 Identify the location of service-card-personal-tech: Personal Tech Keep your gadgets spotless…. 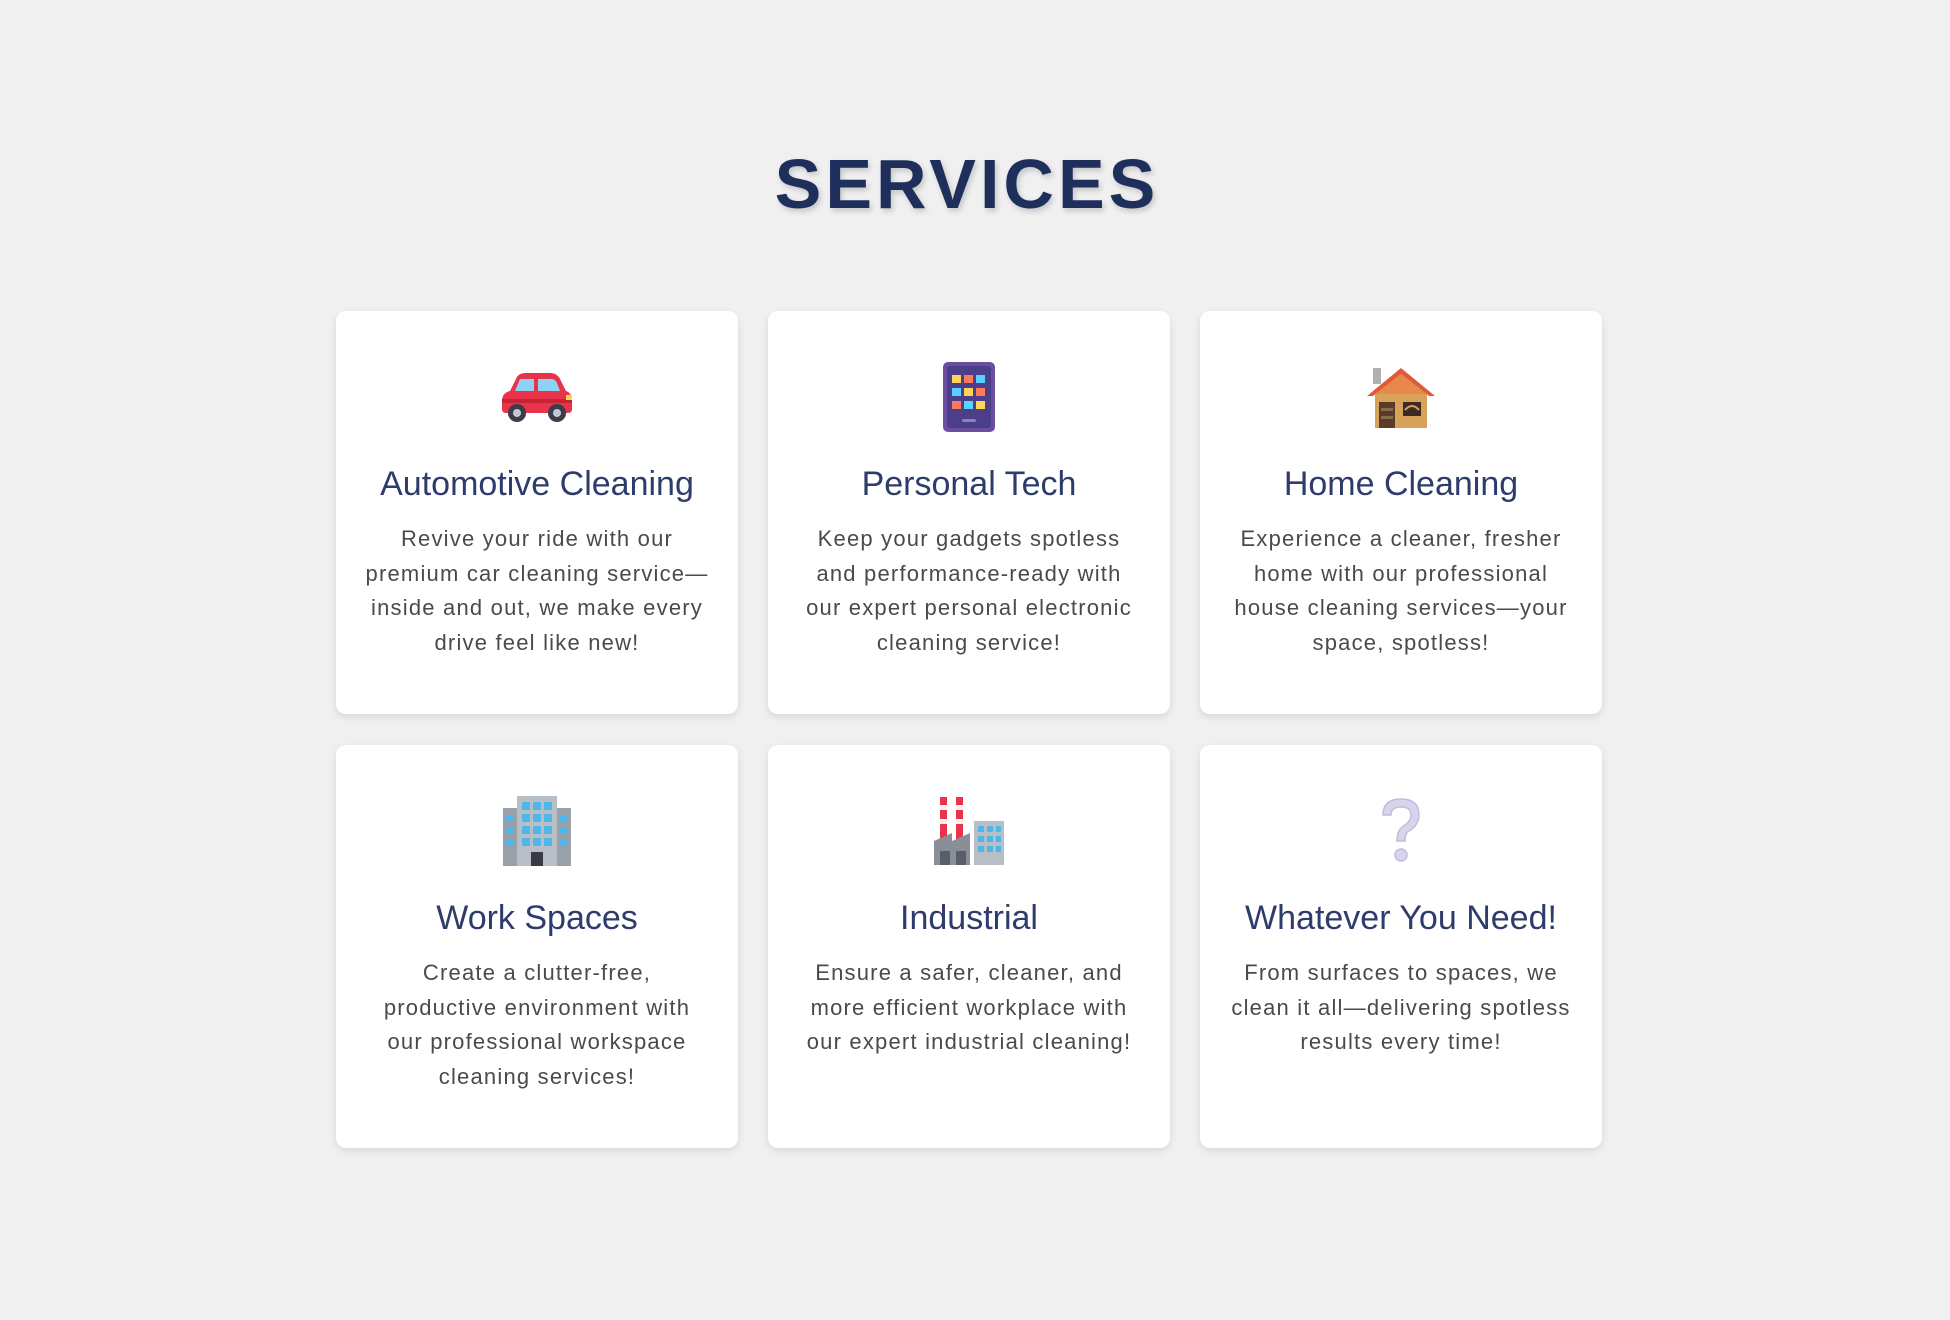
(969, 512).